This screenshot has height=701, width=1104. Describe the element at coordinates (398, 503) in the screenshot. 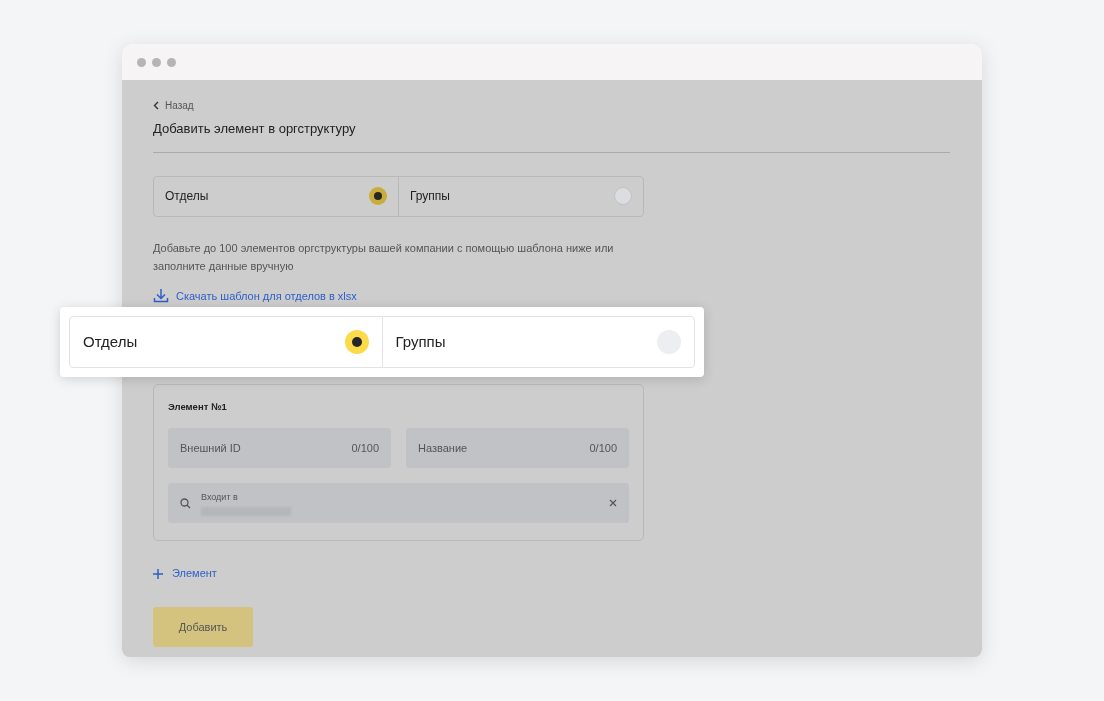

I see `search-field: Входит в` at that location.